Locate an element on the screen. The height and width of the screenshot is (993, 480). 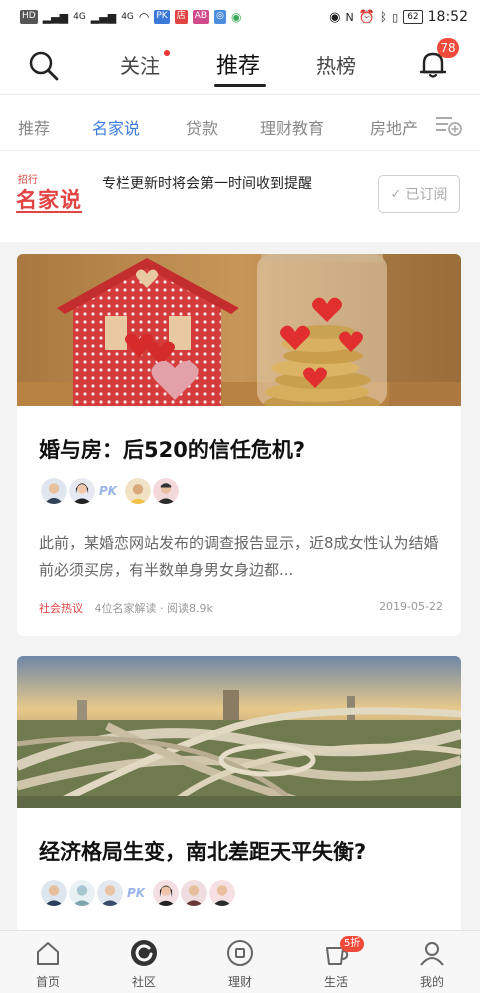
article-title: 经济格局生变，南北差距天平失衡? is located at coordinates (203, 852).